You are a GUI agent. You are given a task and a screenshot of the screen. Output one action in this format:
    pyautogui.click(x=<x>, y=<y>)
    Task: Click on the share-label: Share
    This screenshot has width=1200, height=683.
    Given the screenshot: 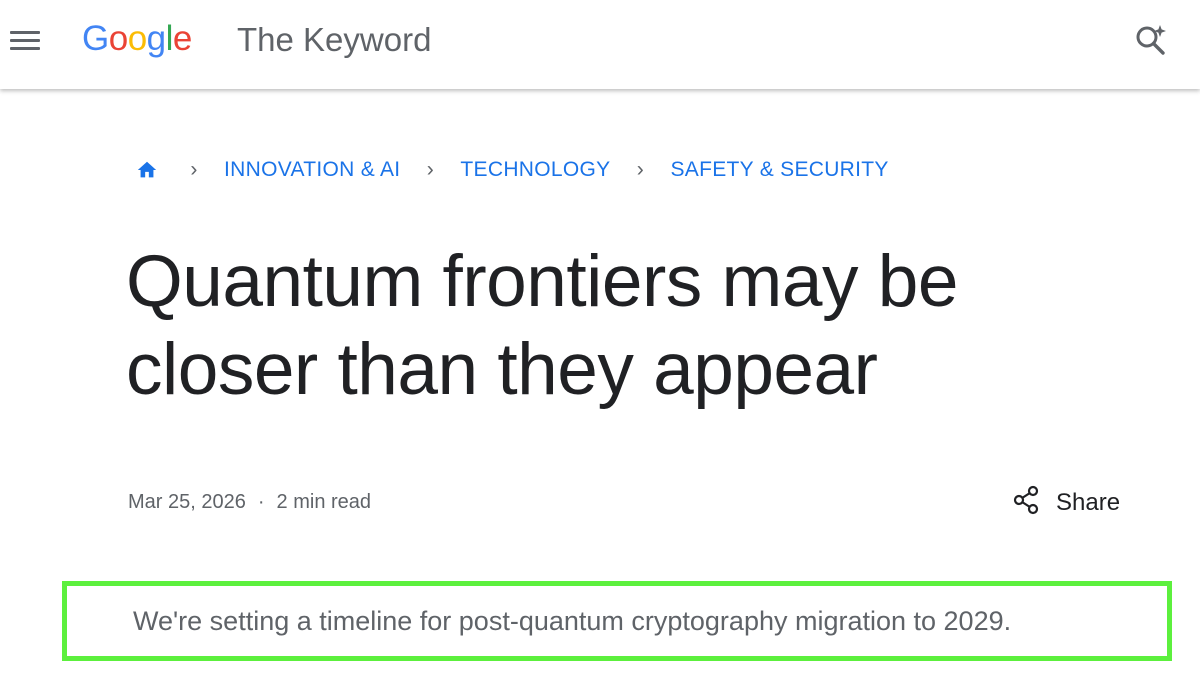 What is the action you would take?
    pyautogui.click(x=1088, y=502)
    